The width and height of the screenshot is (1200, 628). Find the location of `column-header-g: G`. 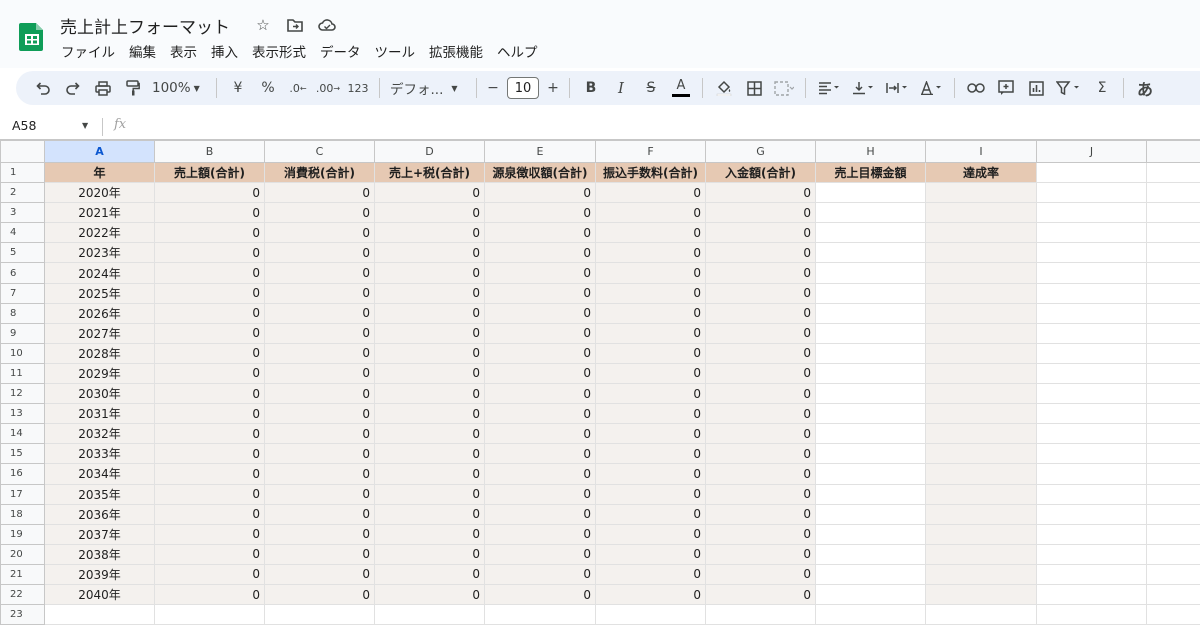

column-header-g: G is located at coordinates (760, 151).